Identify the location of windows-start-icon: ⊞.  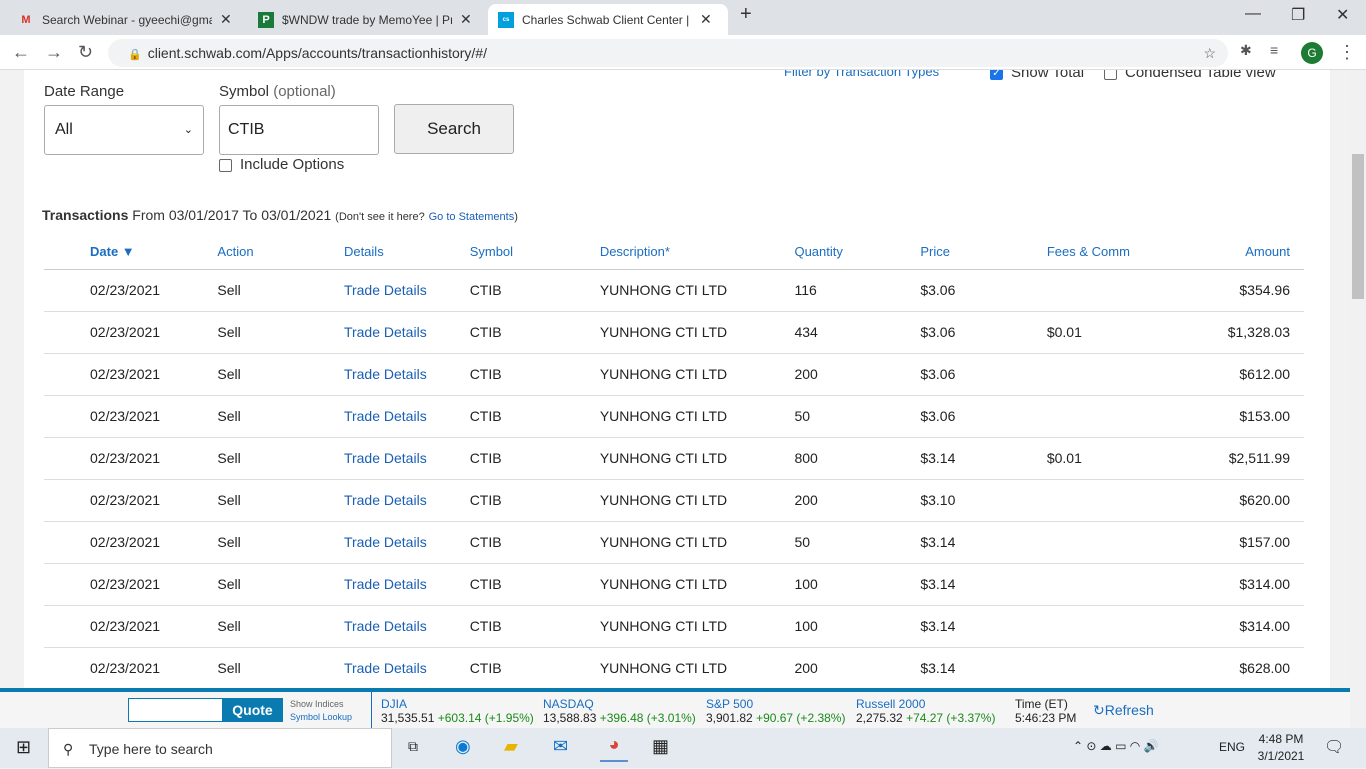
(23, 747).